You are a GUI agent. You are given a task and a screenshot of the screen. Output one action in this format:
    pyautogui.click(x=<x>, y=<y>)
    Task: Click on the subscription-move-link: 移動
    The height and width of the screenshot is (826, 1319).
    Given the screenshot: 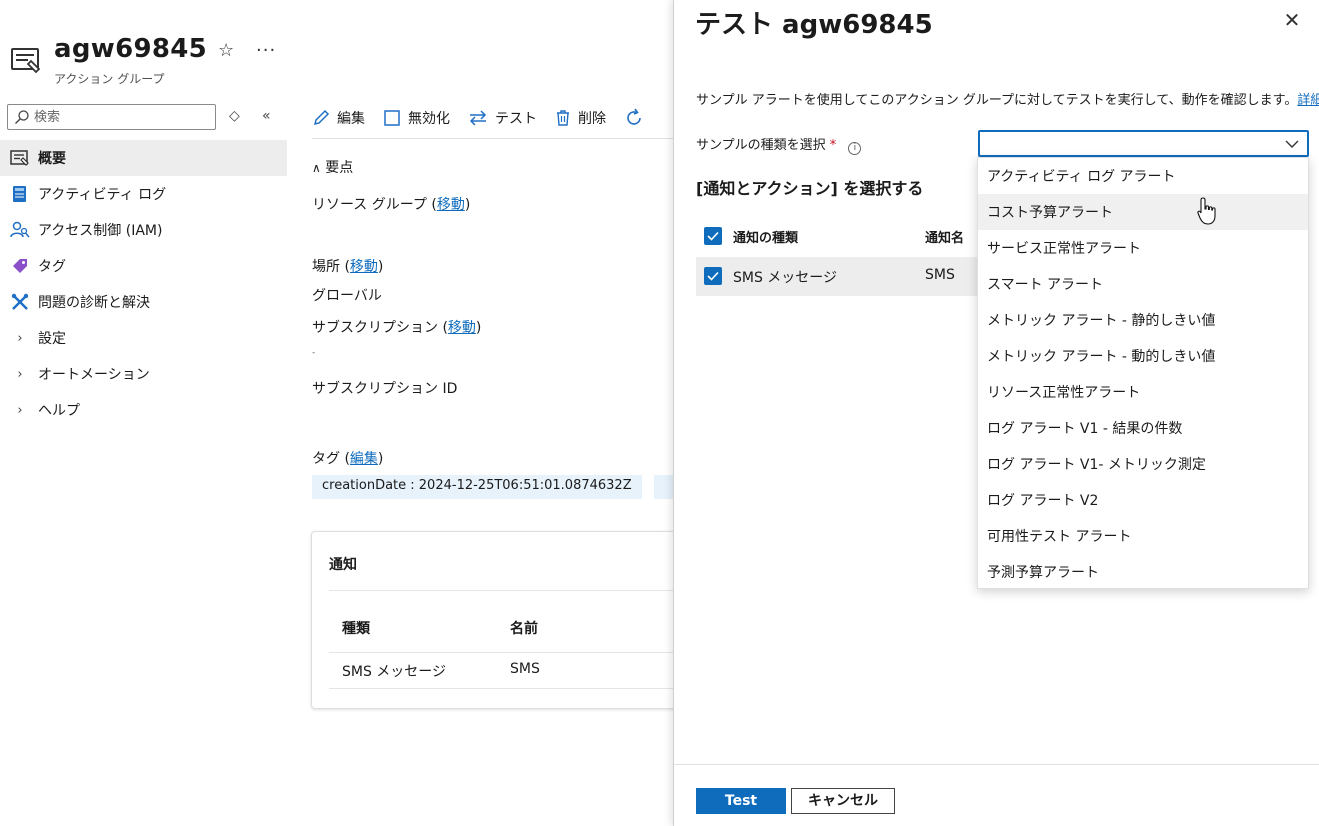 What is the action you would take?
    pyautogui.click(x=462, y=328)
    